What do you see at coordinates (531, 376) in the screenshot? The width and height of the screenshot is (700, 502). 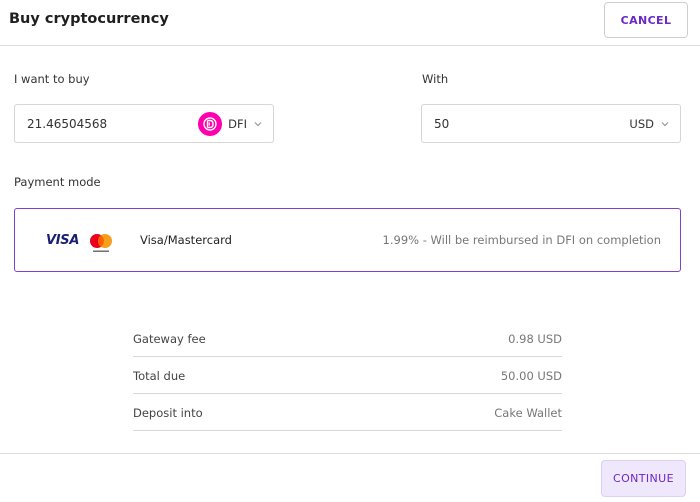 I see `total-due-value: 50.00 USD` at bounding box center [531, 376].